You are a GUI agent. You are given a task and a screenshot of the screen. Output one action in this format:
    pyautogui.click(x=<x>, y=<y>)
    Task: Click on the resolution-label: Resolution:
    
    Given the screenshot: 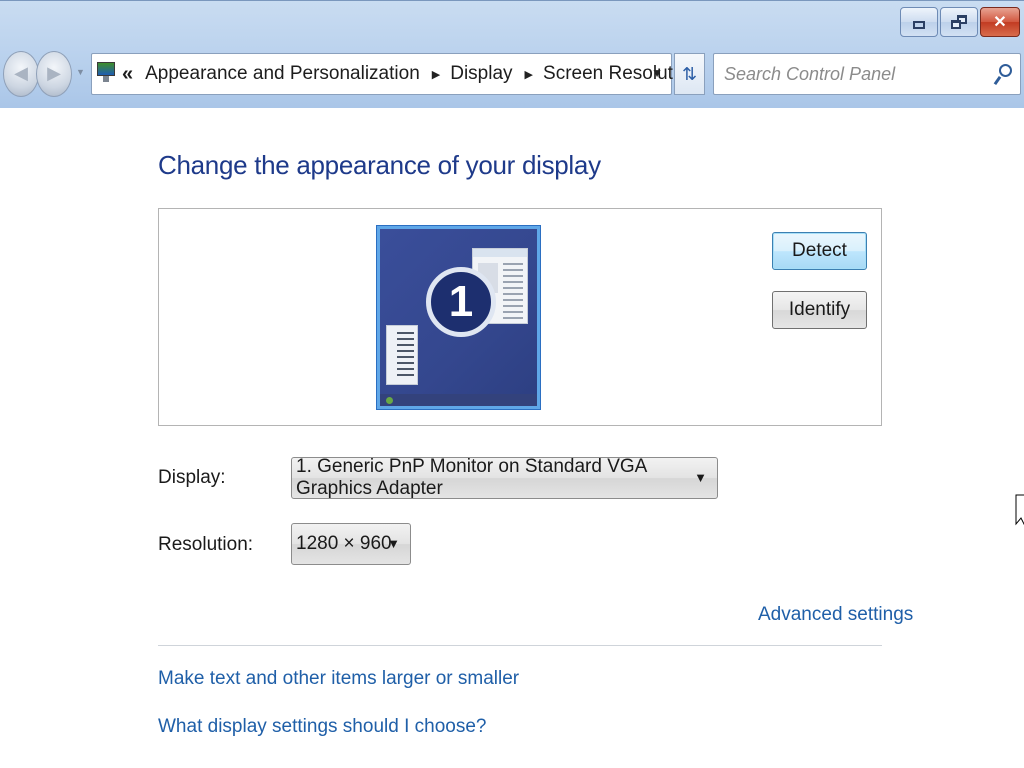 What is the action you would take?
    pyautogui.click(x=206, y=544)
    